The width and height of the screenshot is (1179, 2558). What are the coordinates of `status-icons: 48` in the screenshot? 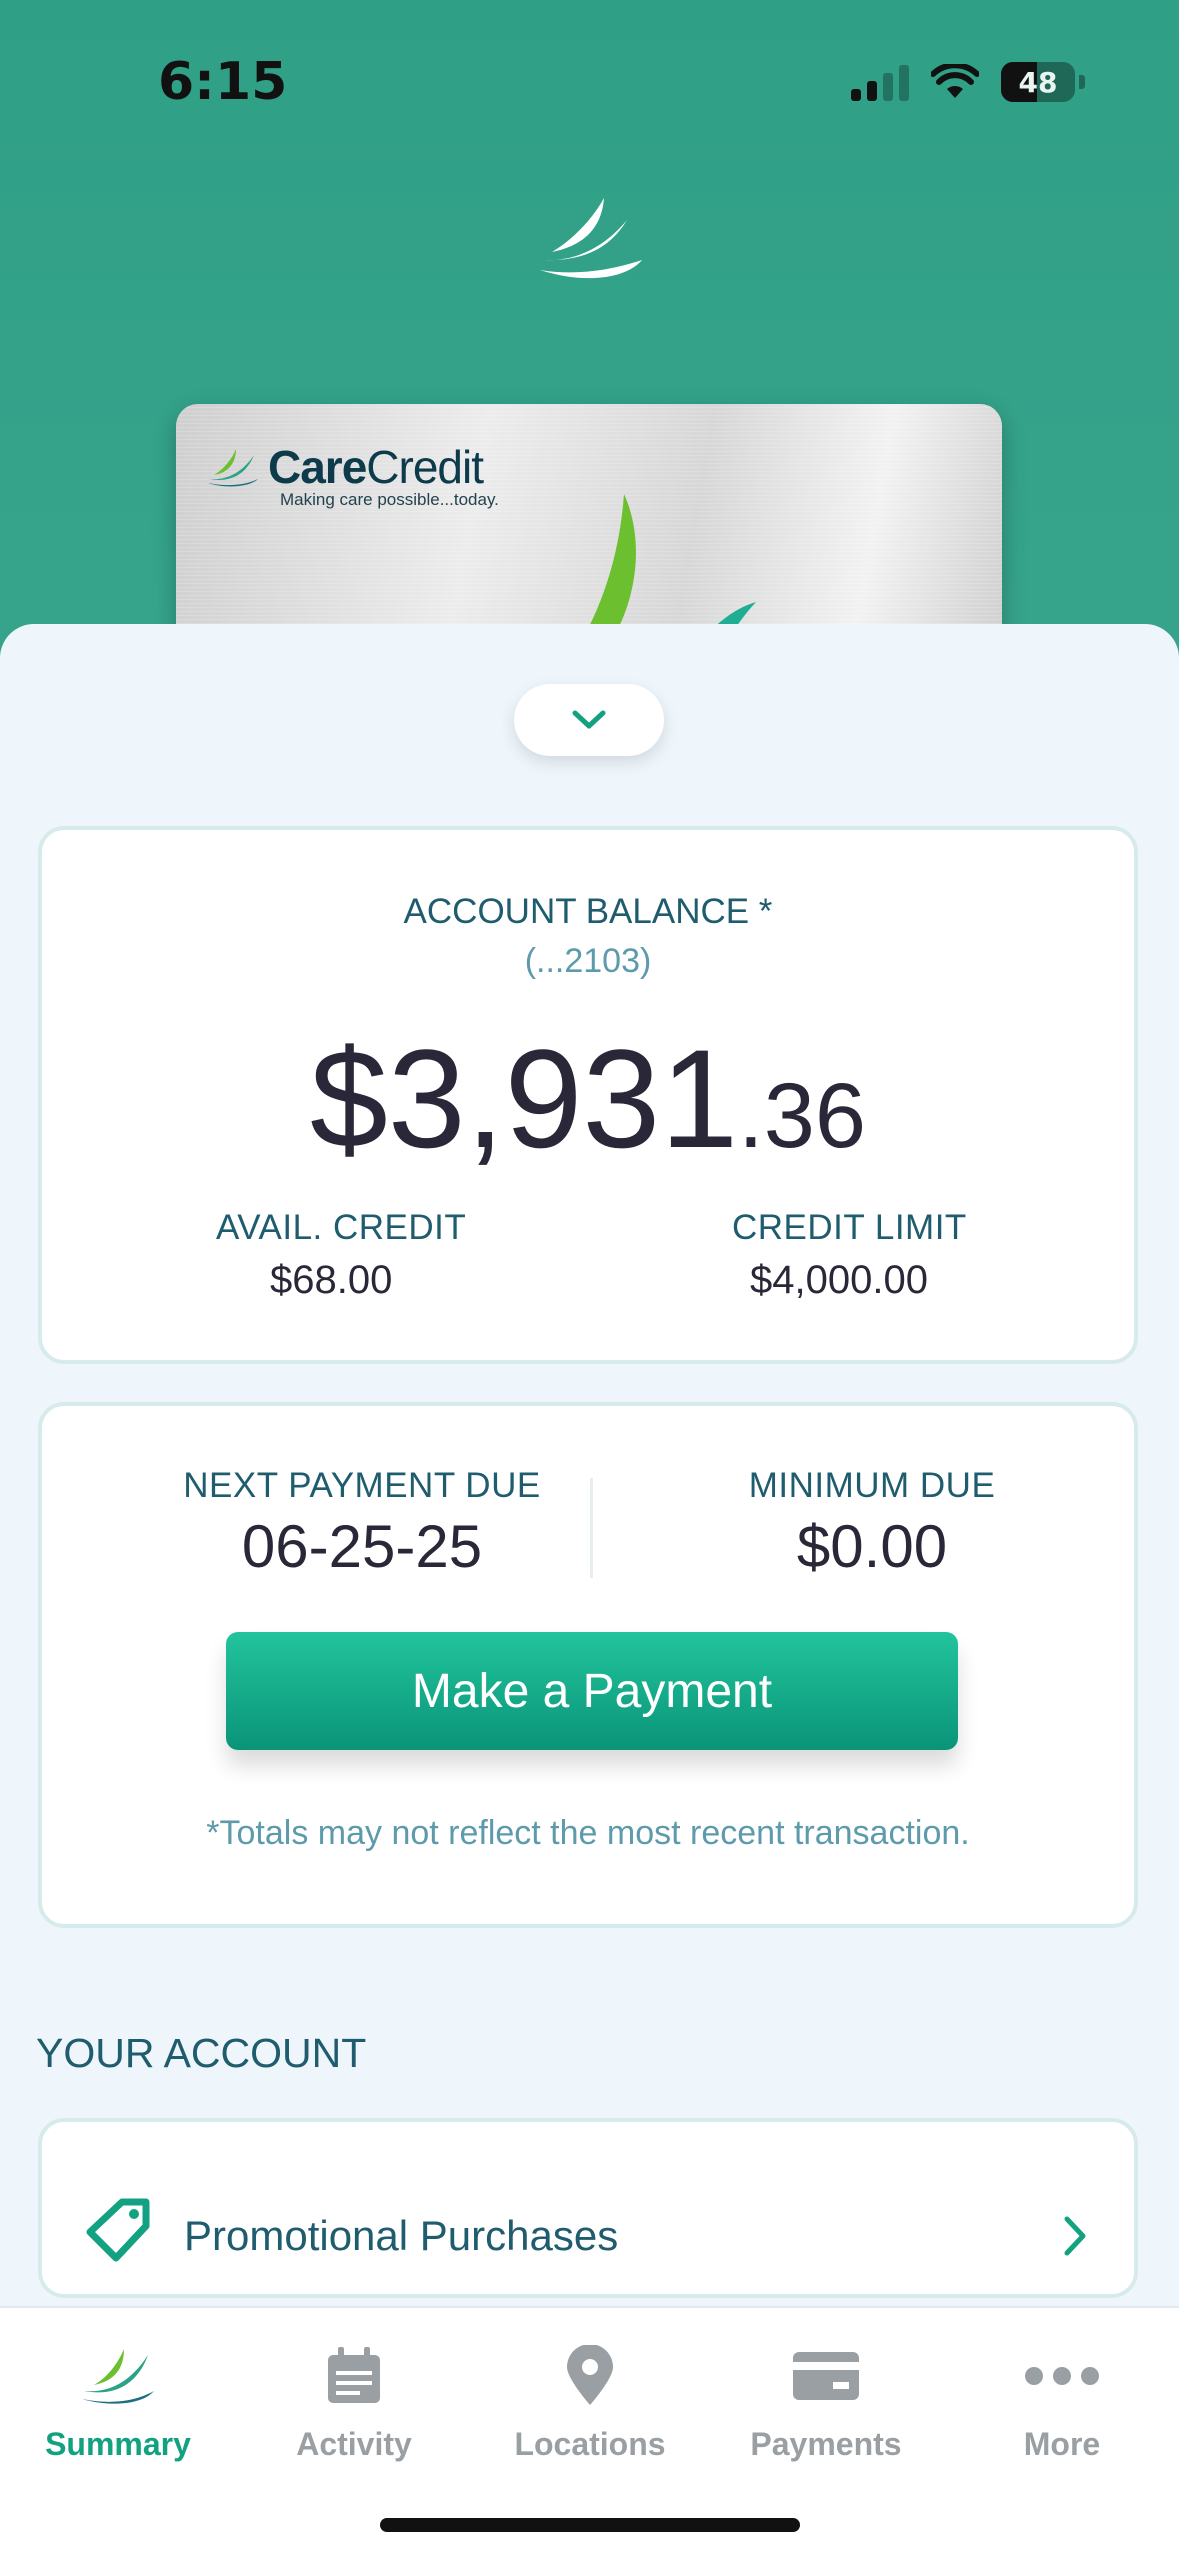 It's located at (968, 82).